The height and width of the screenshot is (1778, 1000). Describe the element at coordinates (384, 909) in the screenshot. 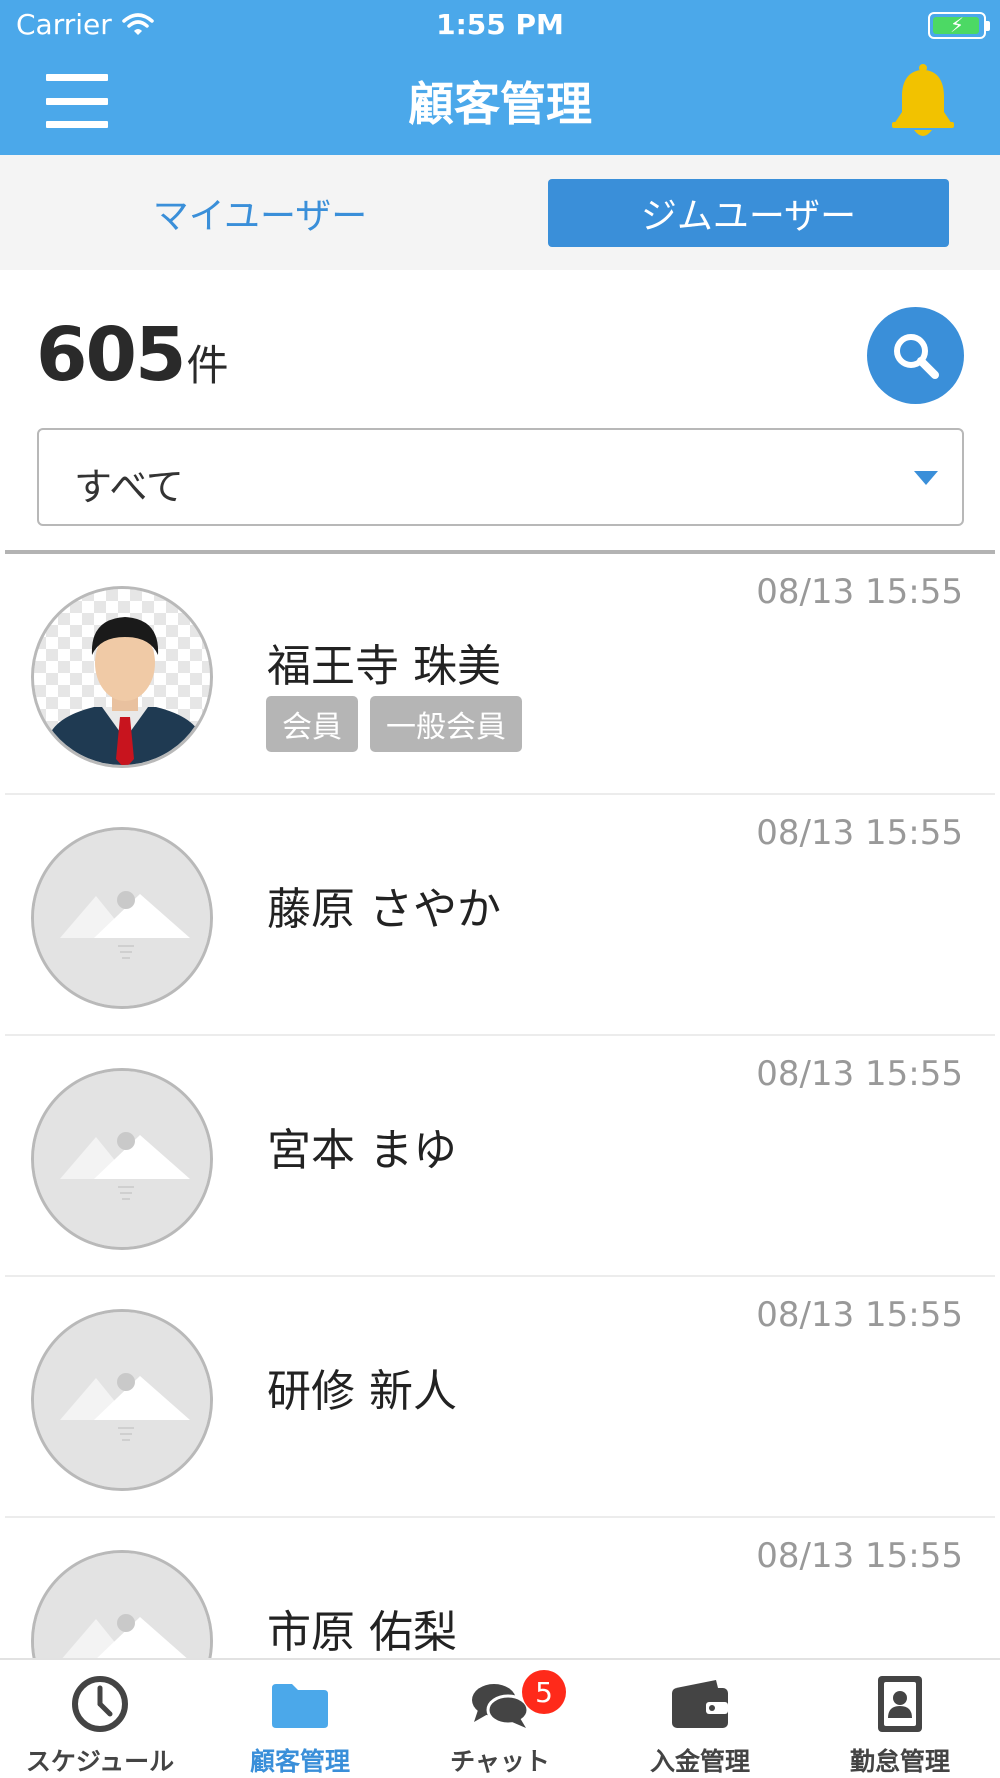

I see `customer-name: 藤原 さやか` at that location.